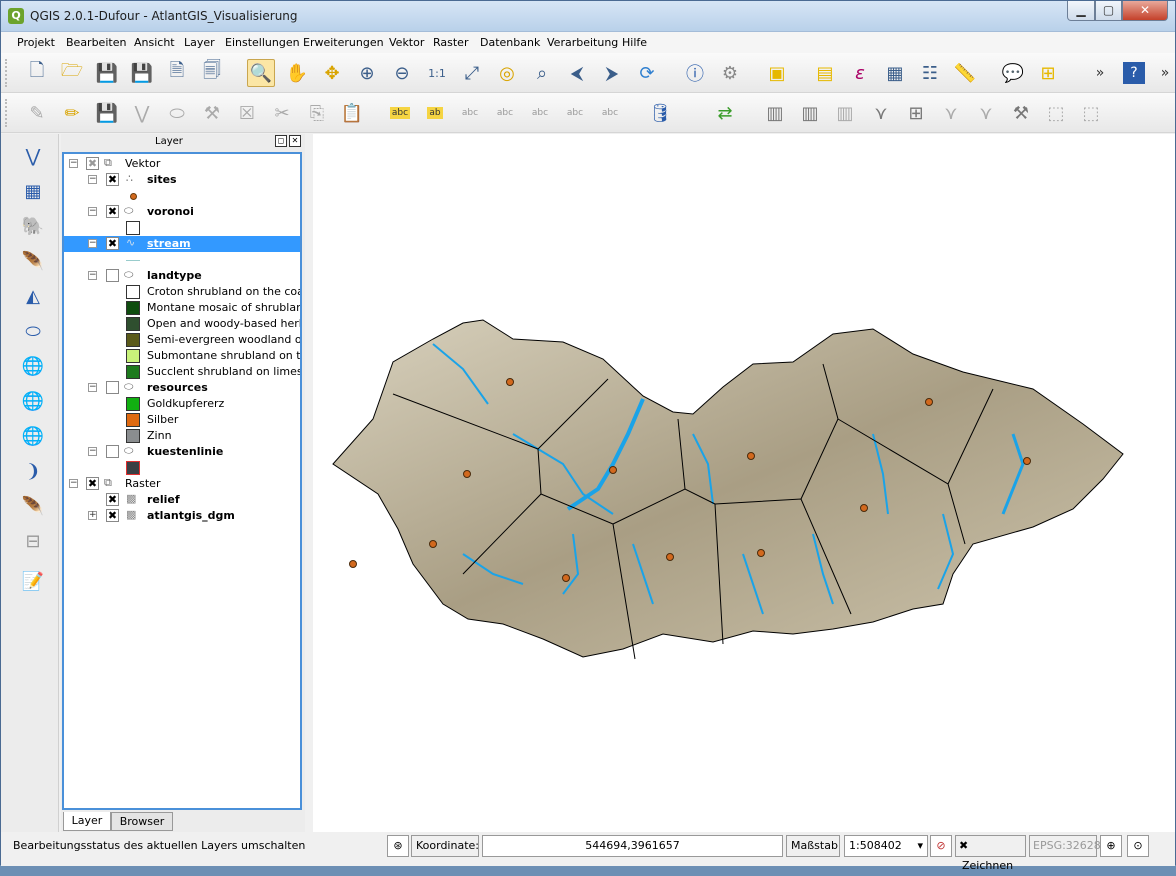 Image resolution: width=1176 pixels, height=876 pixels. What do you see at coordinates (1091, 113) in the screenshot?
I see `plugin-10-icon: ⬚` at bounding box center [1091, 113].